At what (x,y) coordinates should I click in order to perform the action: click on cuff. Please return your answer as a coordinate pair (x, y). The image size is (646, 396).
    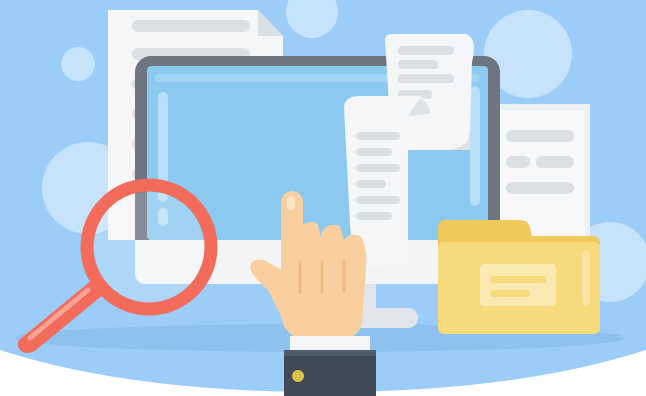
    Looking at the image, I should click on (330, 343).